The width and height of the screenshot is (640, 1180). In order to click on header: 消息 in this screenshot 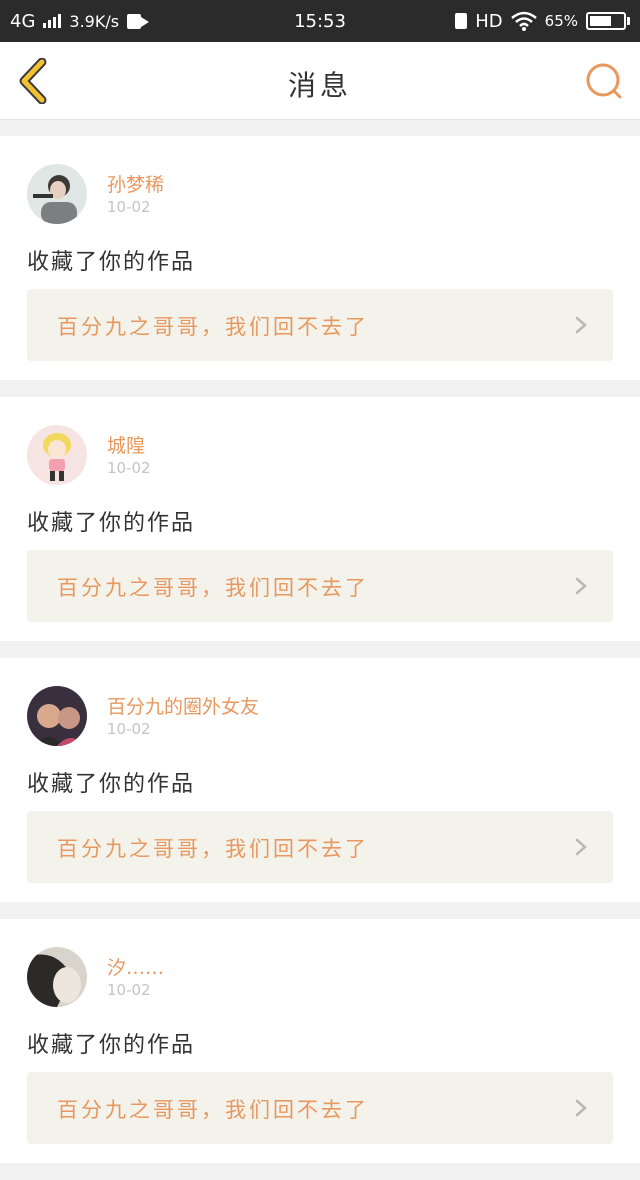, I will do `click(320, 81)`.